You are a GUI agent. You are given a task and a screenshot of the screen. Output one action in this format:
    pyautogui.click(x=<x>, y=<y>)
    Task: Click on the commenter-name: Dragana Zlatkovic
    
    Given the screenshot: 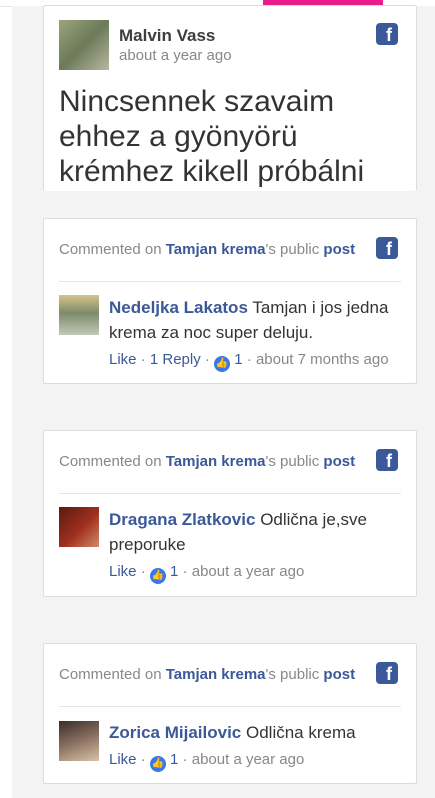 What is the action you would take?
    pyautogui.click(x=182, y=519)
    